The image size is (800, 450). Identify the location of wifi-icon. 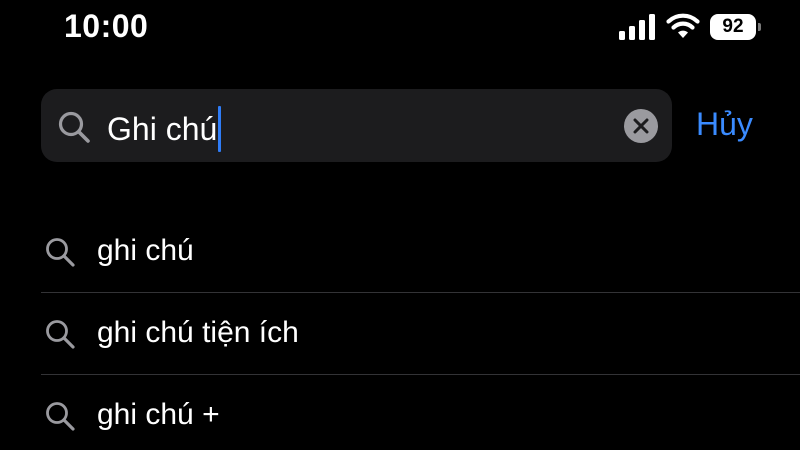
(683, 25).